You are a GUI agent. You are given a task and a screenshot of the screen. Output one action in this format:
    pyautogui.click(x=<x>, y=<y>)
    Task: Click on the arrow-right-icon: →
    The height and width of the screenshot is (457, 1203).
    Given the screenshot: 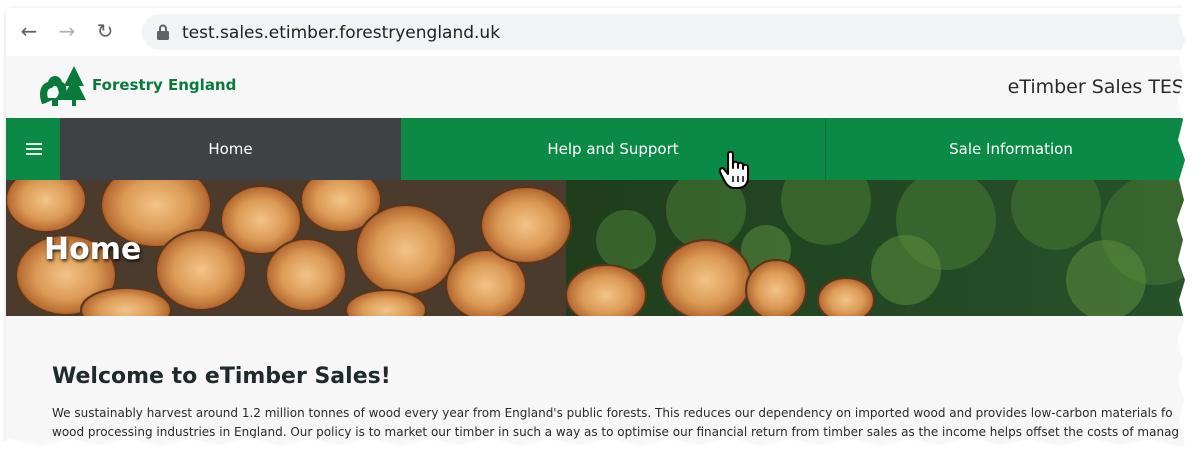 What is the action you would take?
    pyautogui.click(x=67, y=31)
    